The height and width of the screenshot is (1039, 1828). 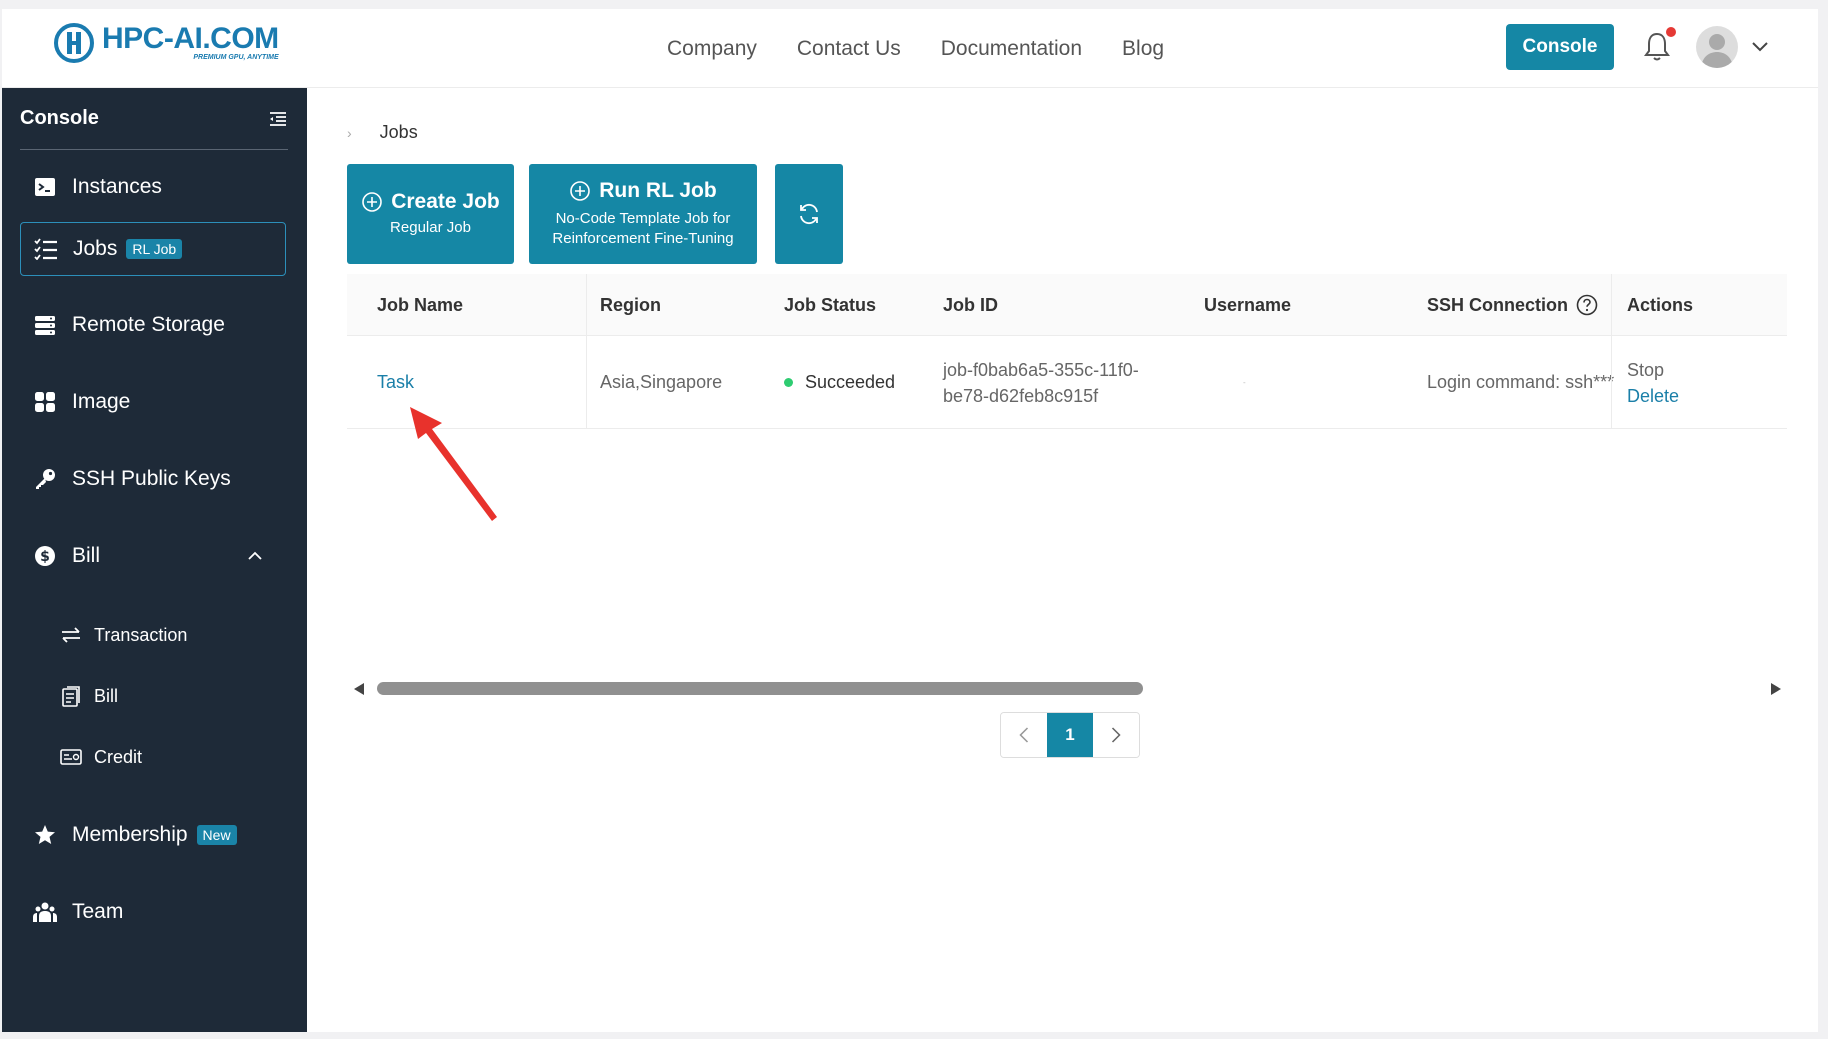 I want to click on pagination: 1, so click(x=1070, y=735).